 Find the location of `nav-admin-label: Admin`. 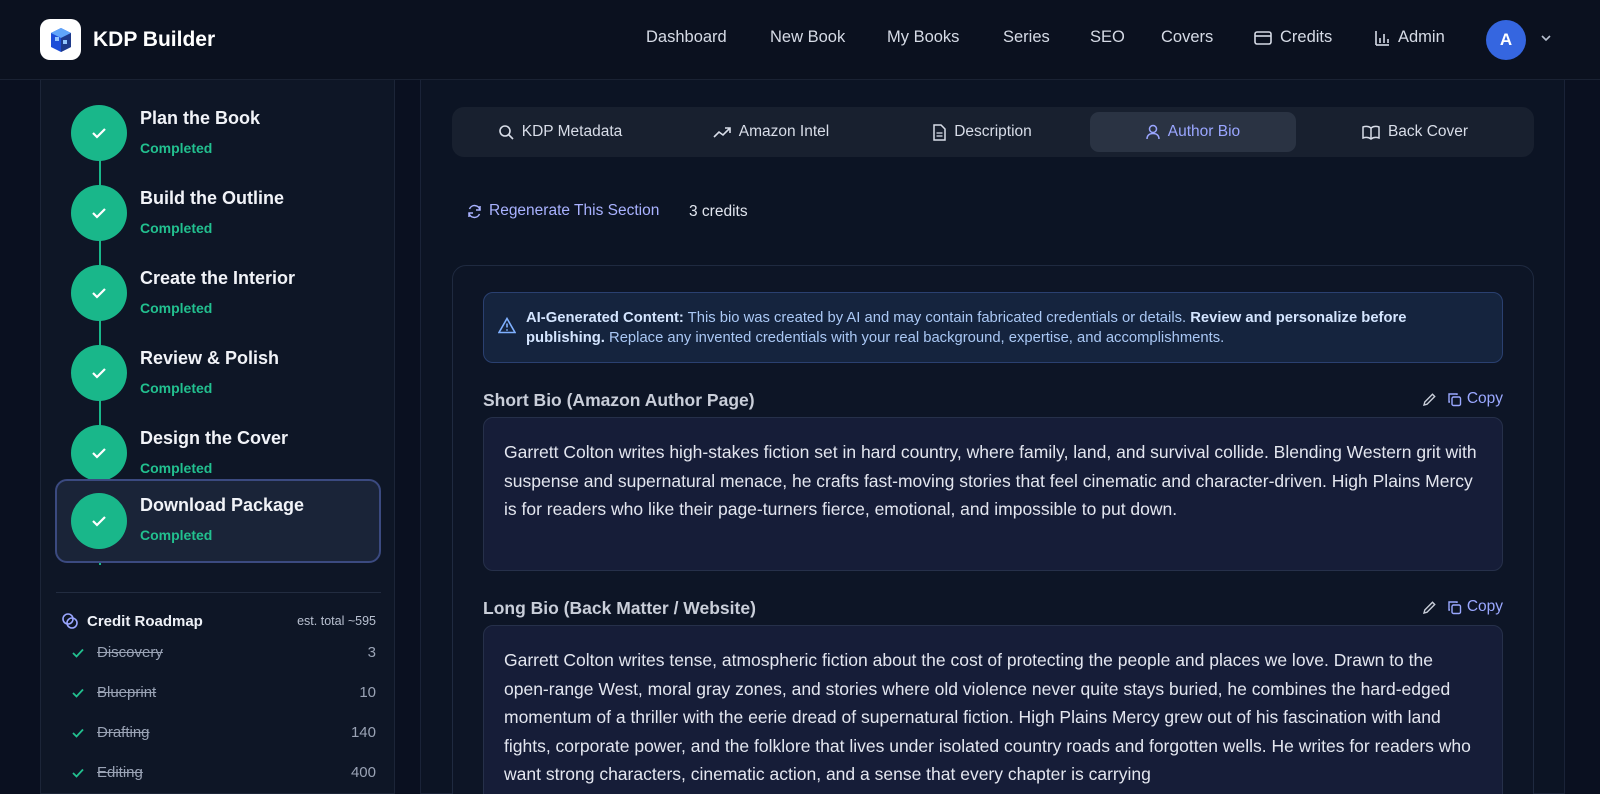

nav-admin-label: Admin is located at coordinates (1421, 37).